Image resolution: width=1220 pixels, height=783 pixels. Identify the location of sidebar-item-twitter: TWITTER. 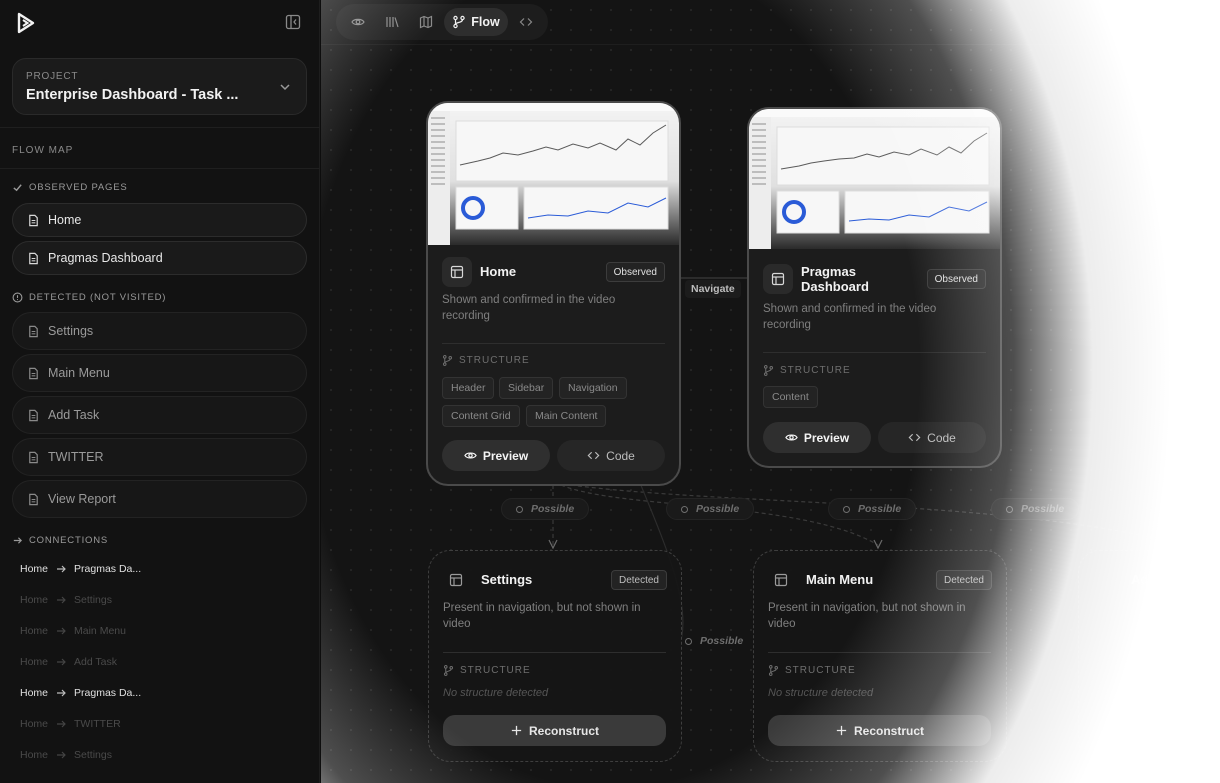
(159, 457).